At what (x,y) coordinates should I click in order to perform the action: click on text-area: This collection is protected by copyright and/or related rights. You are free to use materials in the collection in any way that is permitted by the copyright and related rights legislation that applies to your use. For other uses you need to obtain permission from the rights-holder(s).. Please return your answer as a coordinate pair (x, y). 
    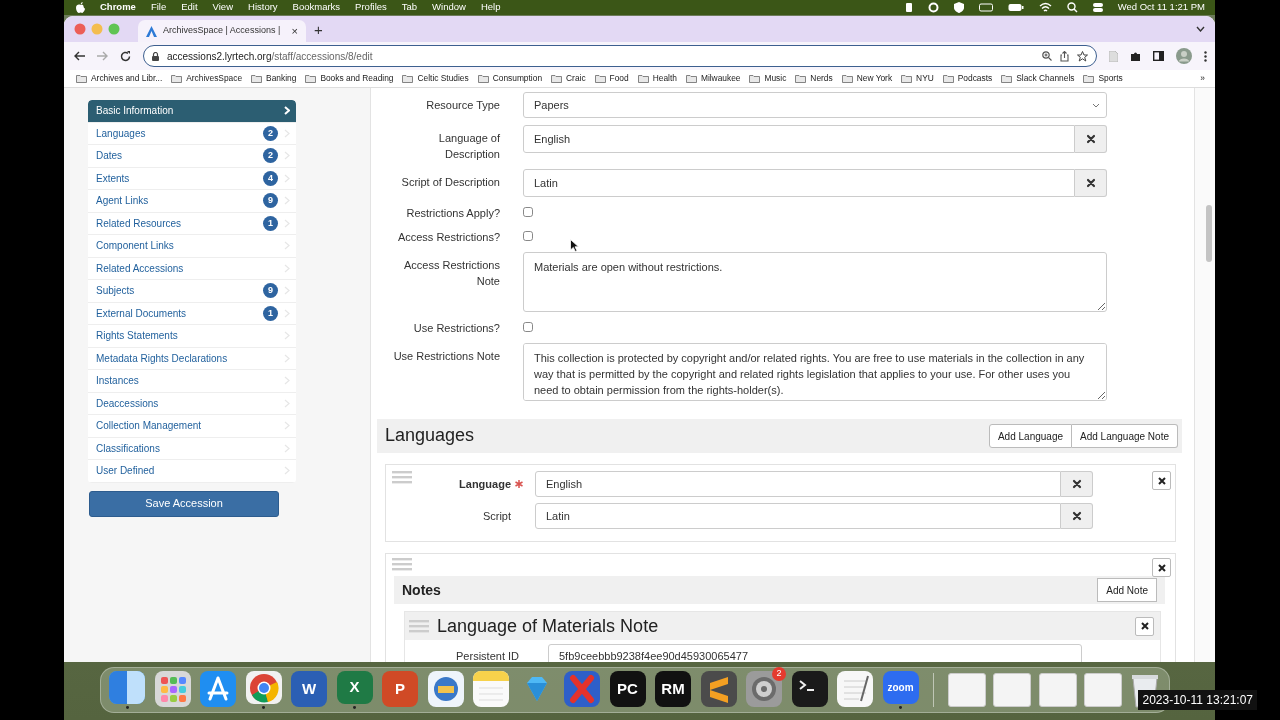
    Looking at the image, I should click on (815, 372).